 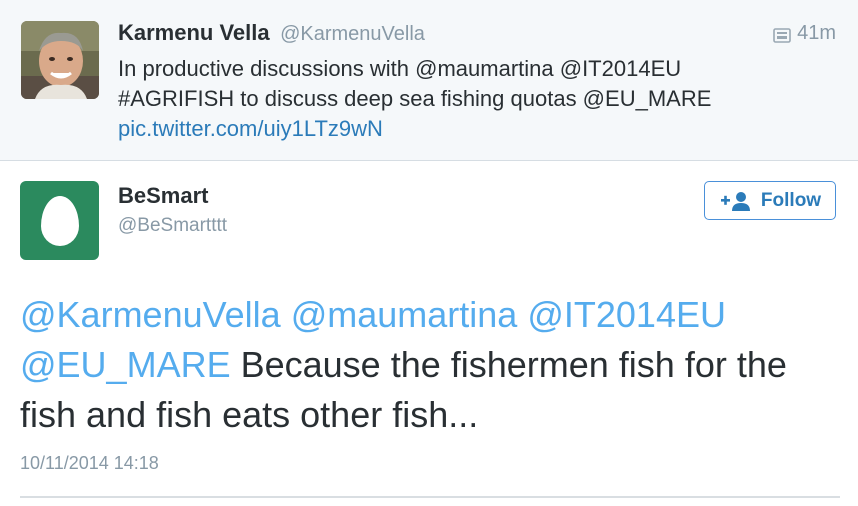 I want to click on author-handle: @KarmenuVella, so click(x=352, y=34).